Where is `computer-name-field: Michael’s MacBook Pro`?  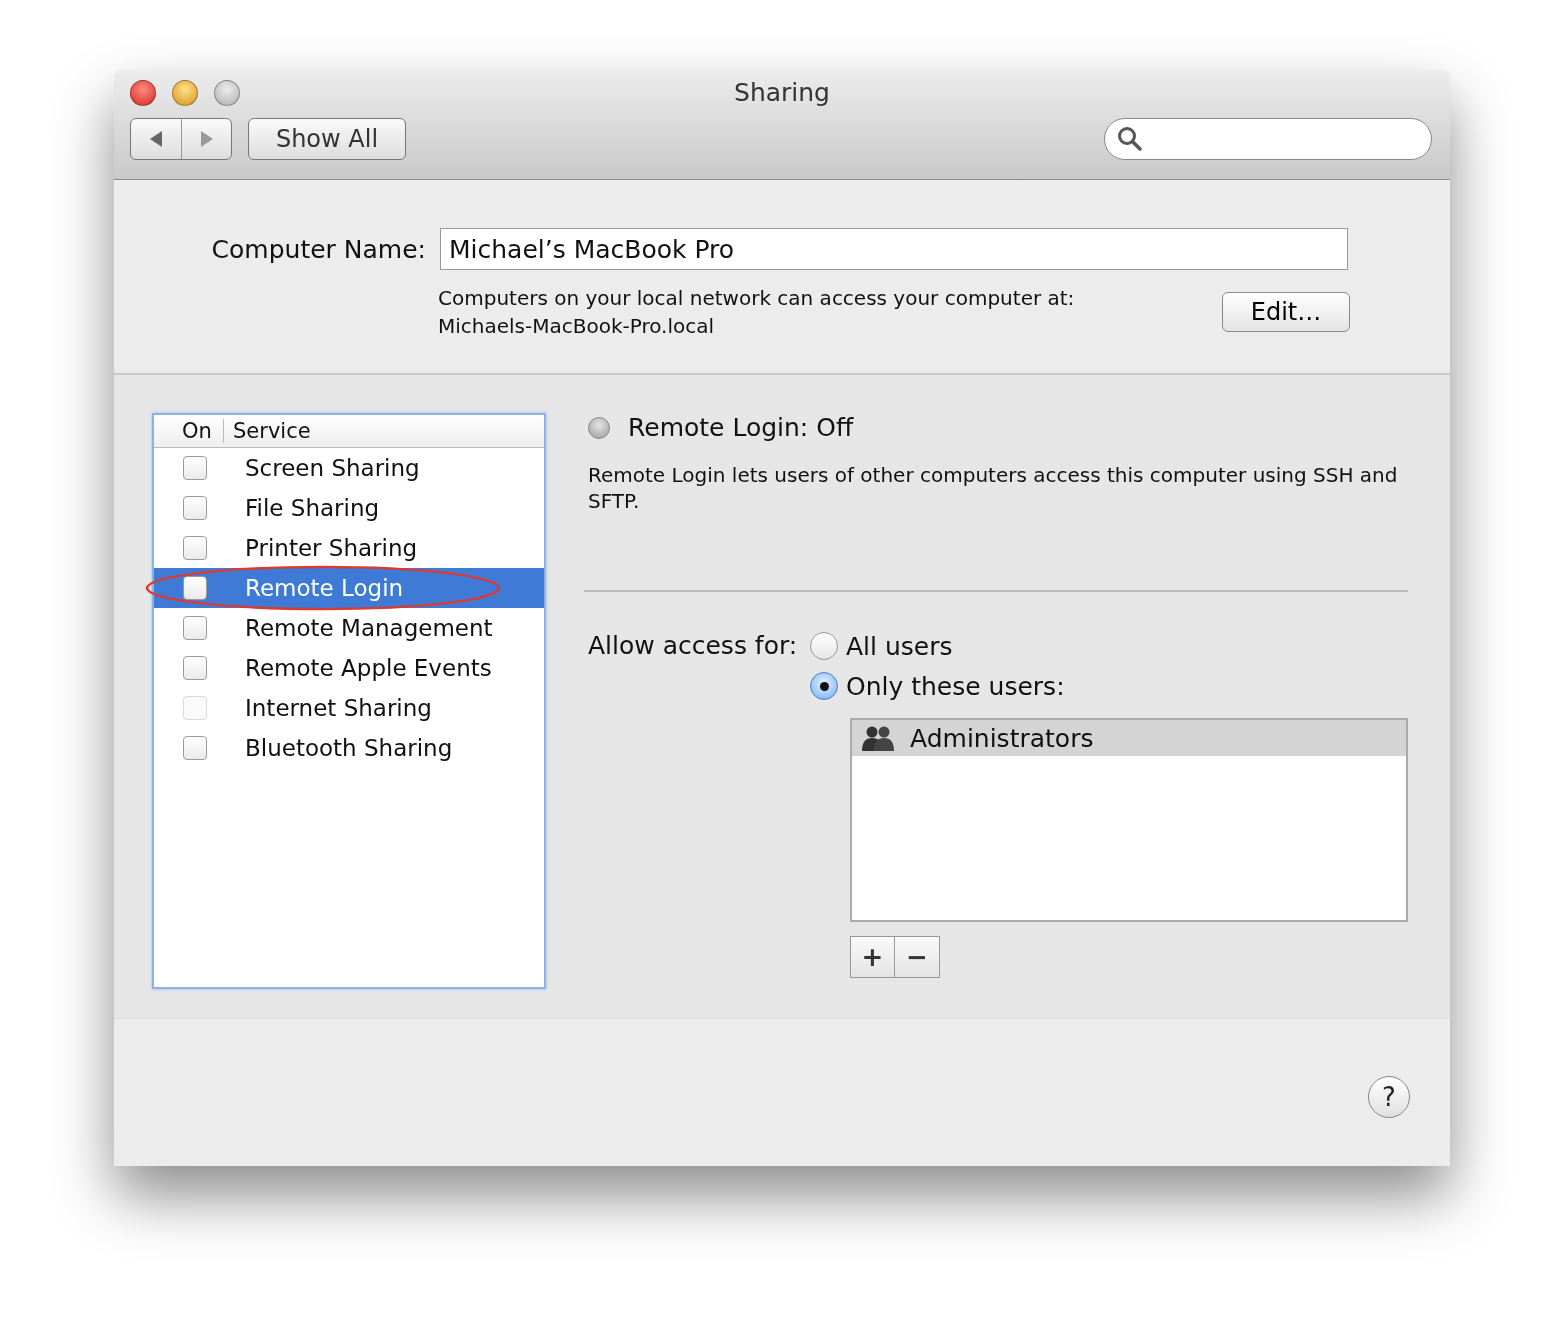 computer-name-field: Michael’s MacBook Pro is located at coordinates (894, 249).